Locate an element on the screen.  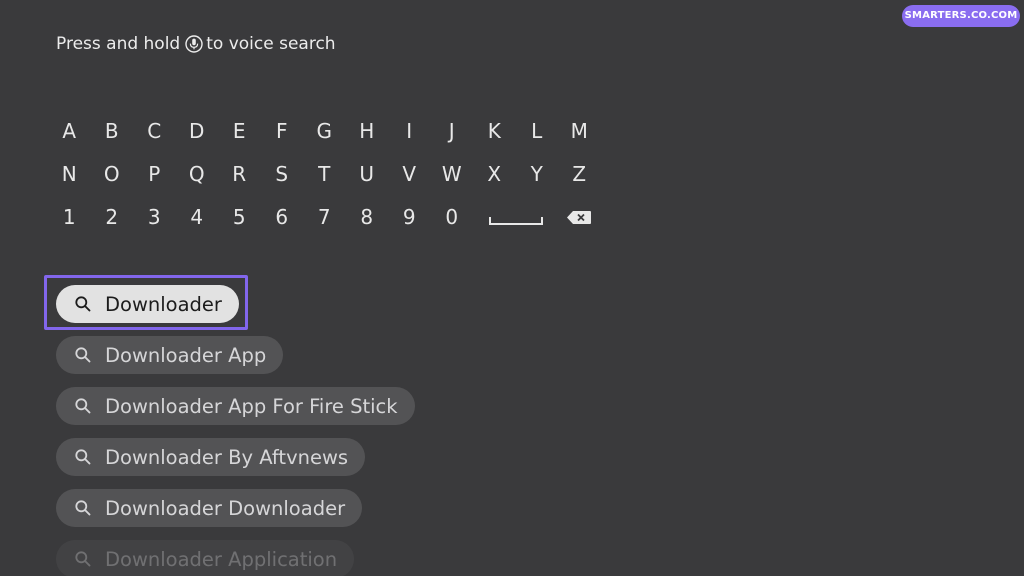
key: 5 is located at coordinates (239, 217).